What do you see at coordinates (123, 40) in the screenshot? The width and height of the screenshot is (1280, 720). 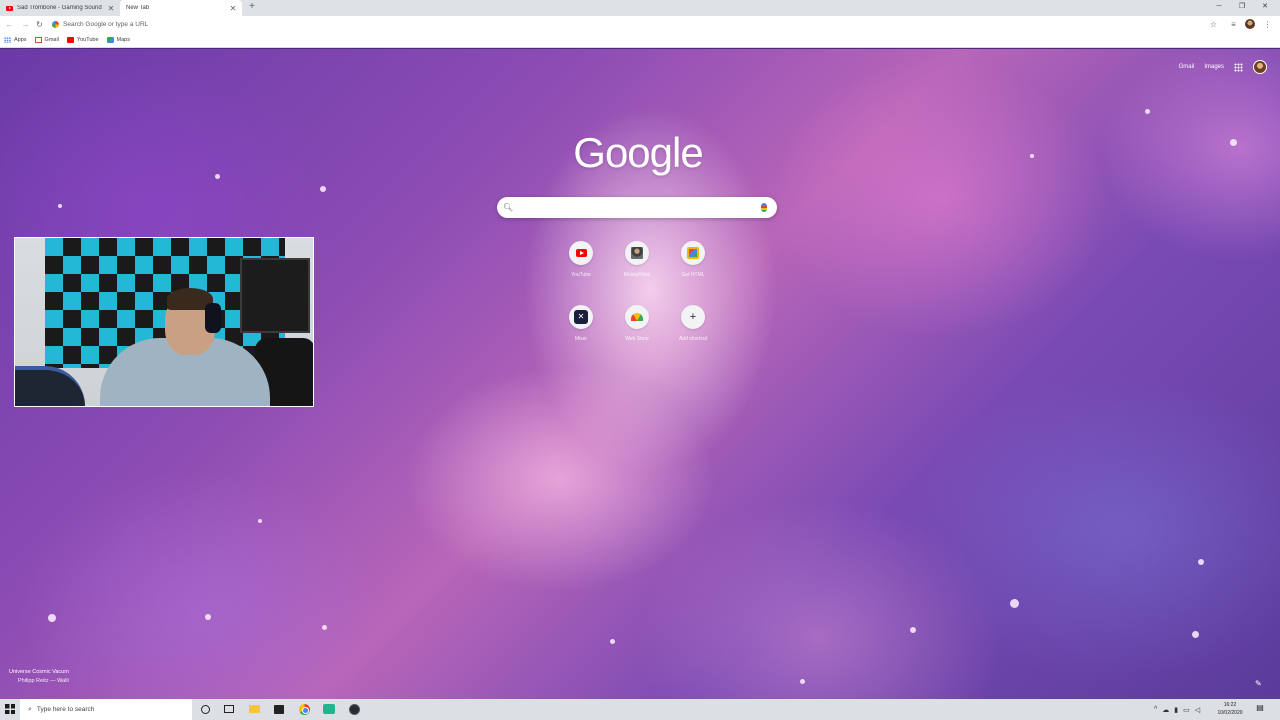 I see `bookmark-label: Maps` at bounding box center [123, 40].